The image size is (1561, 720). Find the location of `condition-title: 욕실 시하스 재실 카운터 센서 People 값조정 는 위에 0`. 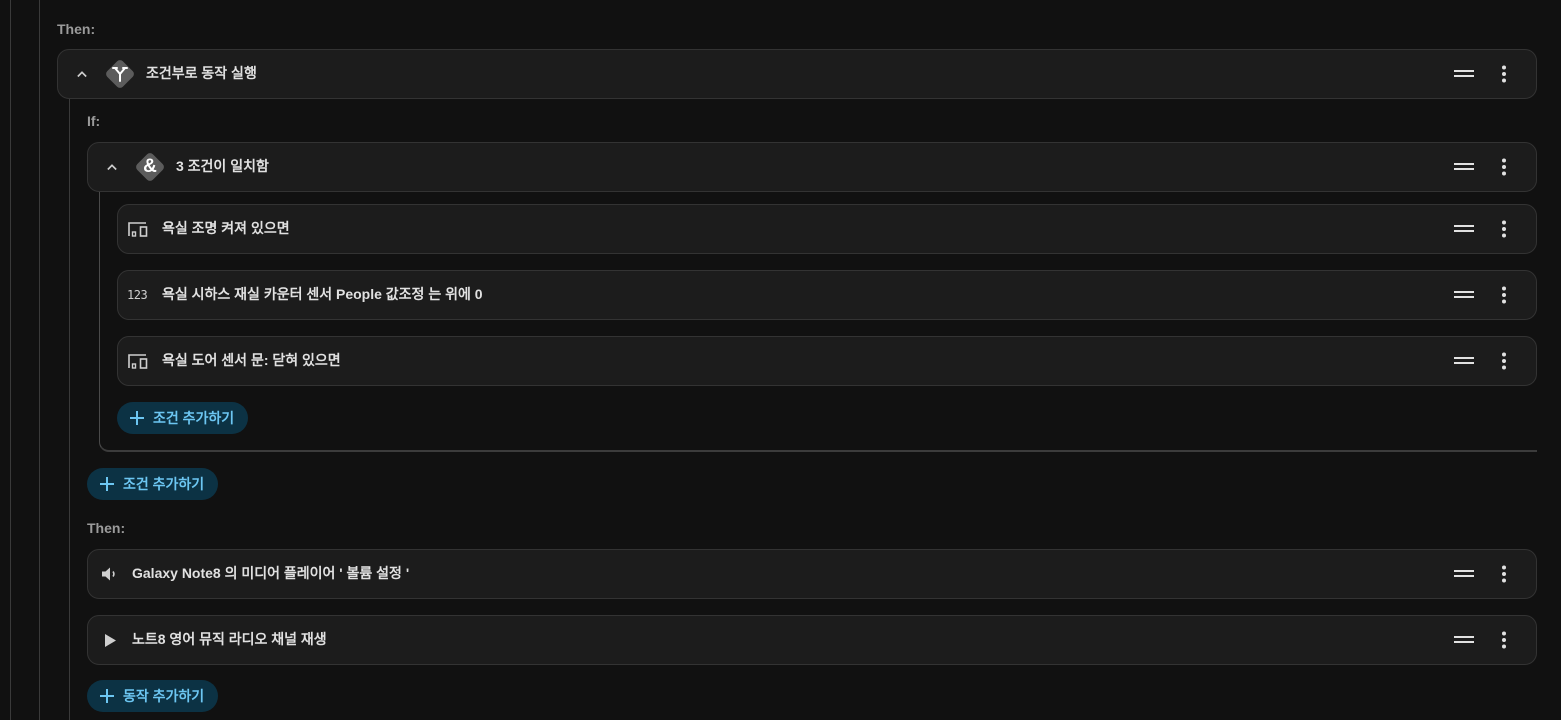

condition-title: 욕실 시하스 재실 카운터 센서 People 값조정 는 위에 0 is located at coordinates (322, 294).